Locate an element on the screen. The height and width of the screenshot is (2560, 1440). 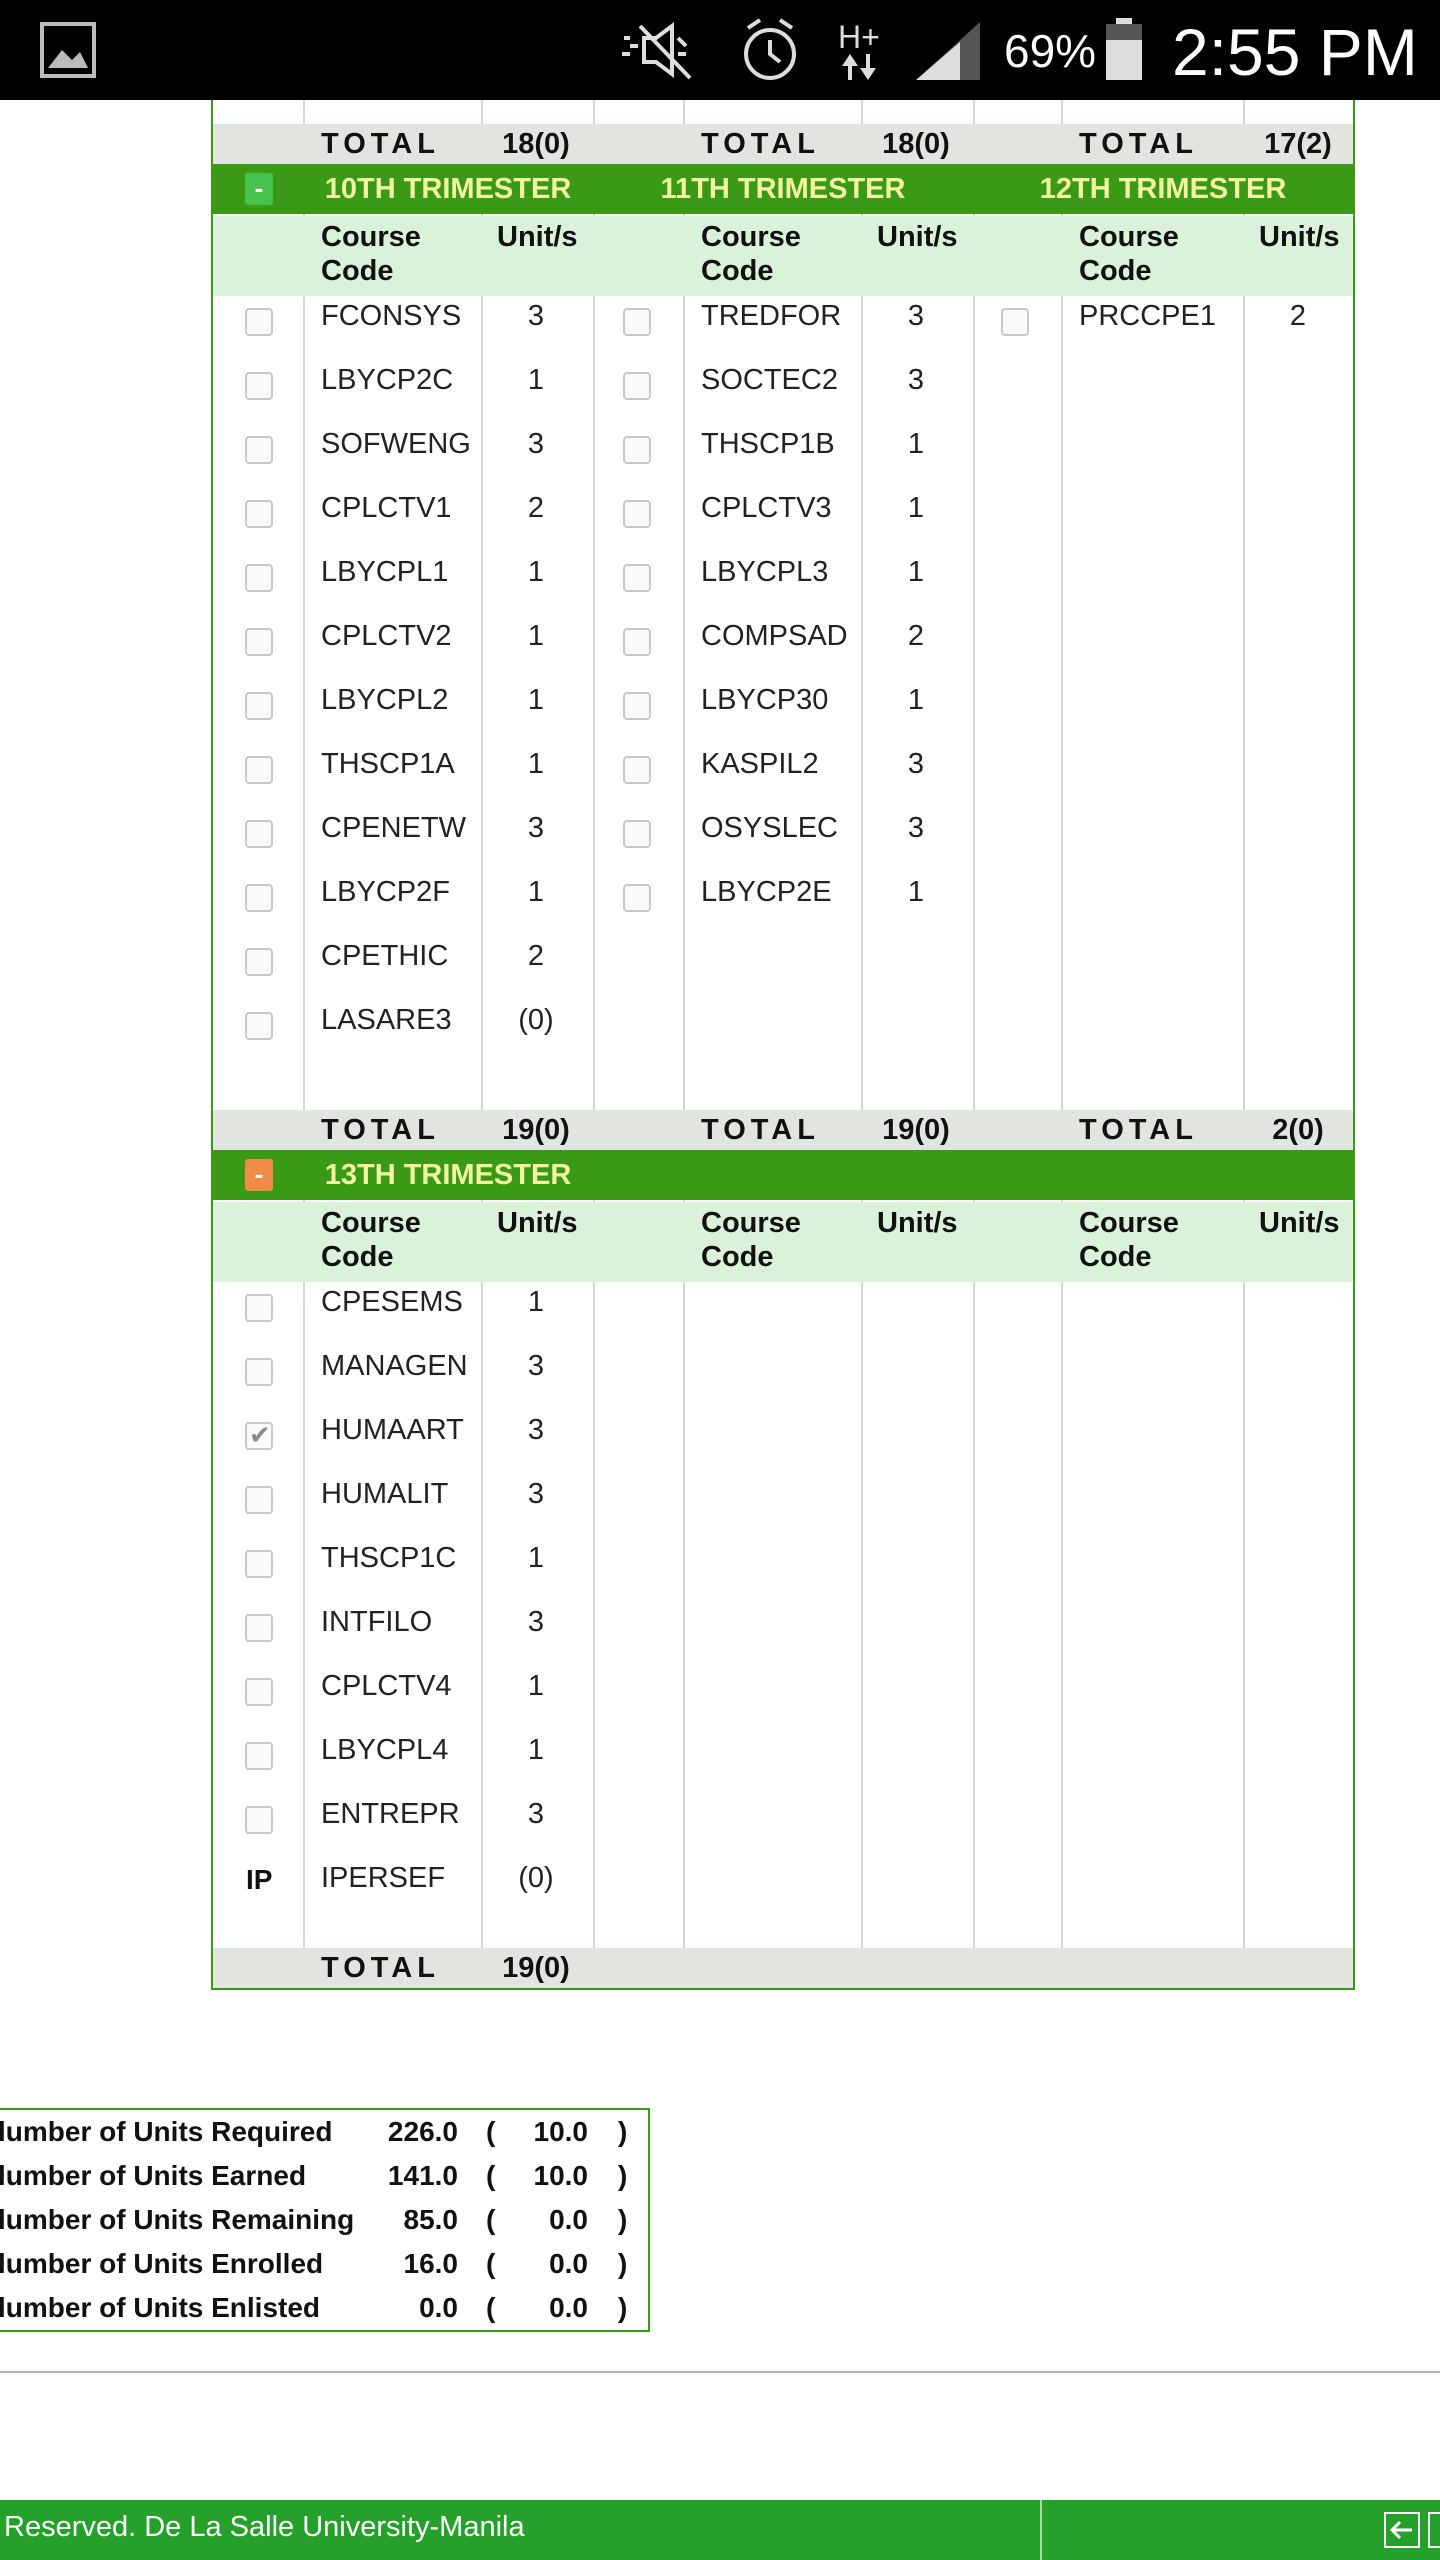
summary-row: lumber of Units Required 226.0 (10.0) is located at coordinates (324, 2132).